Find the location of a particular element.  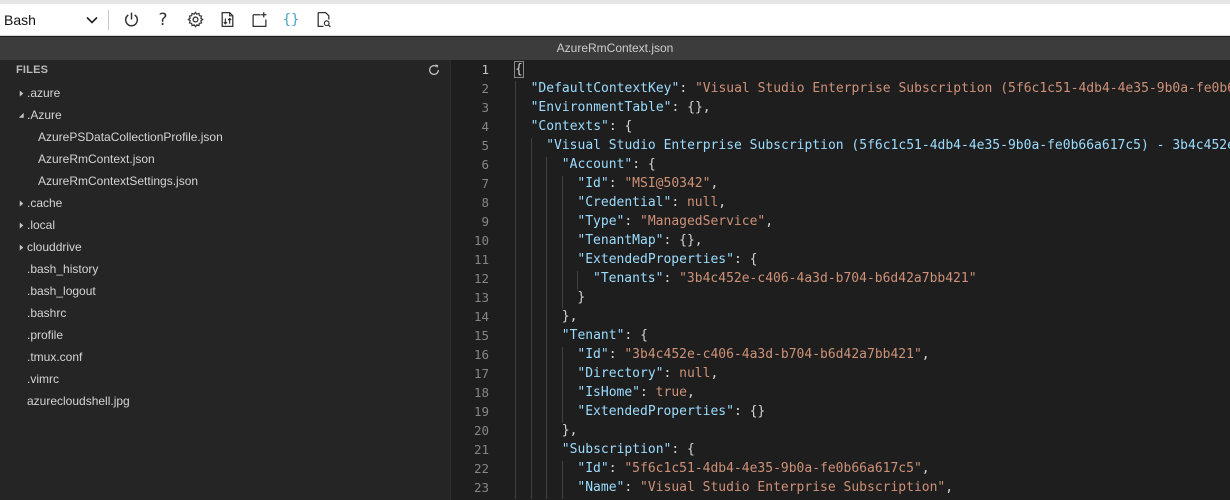

code-line: 14}, is located at coordinates (840, 317).